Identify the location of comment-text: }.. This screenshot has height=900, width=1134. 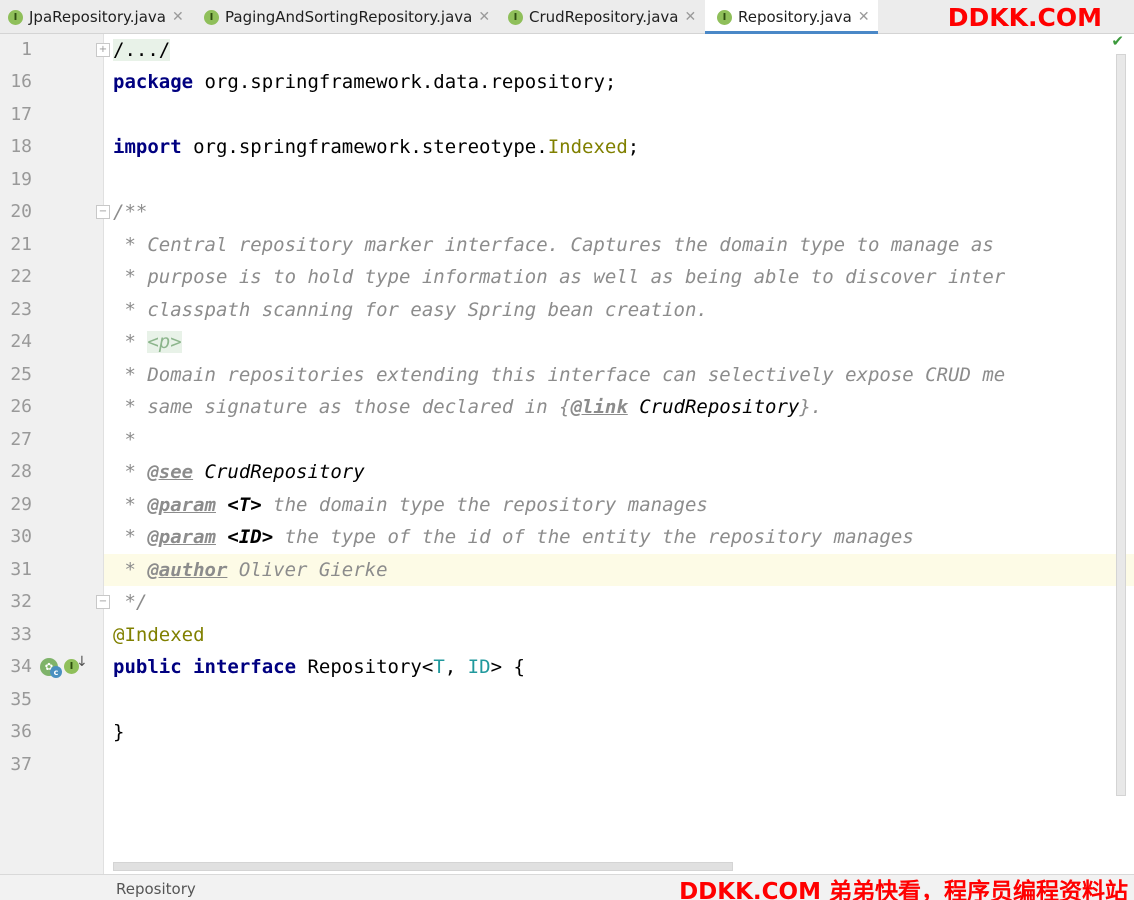
(811, 407).